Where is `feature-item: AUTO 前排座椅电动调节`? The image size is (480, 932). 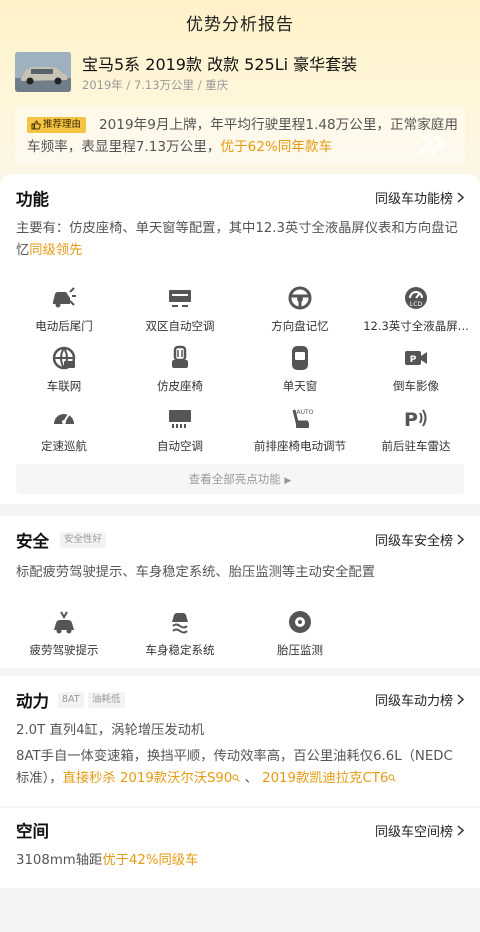 feature-item: AUTO 前排座椅电动调节 is located at coordinates (300, 433).